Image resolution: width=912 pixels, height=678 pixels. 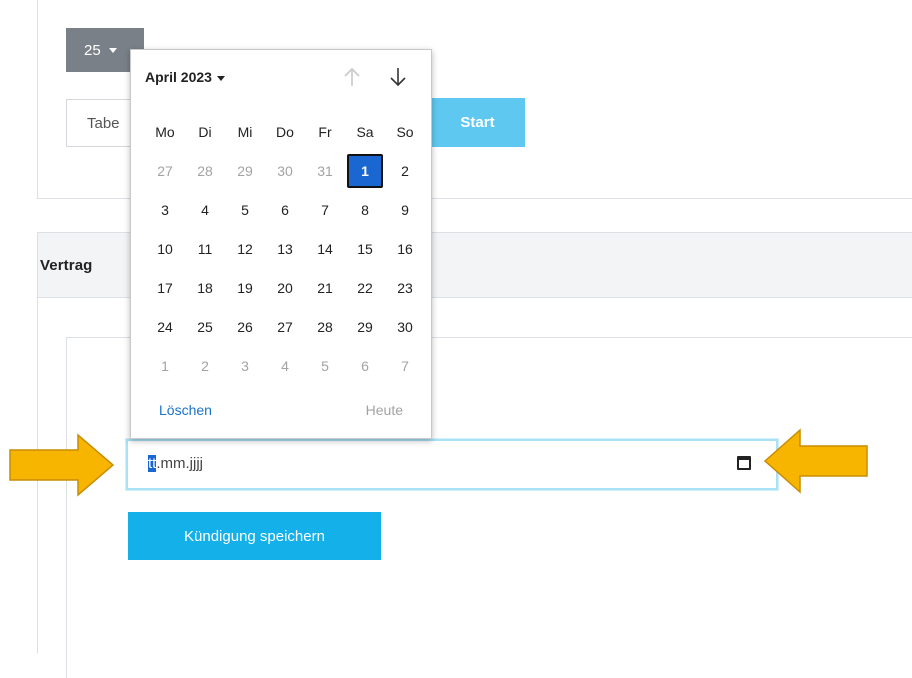 I want to click on annotation-arrow-right-icon, so click(x=62, y=465).